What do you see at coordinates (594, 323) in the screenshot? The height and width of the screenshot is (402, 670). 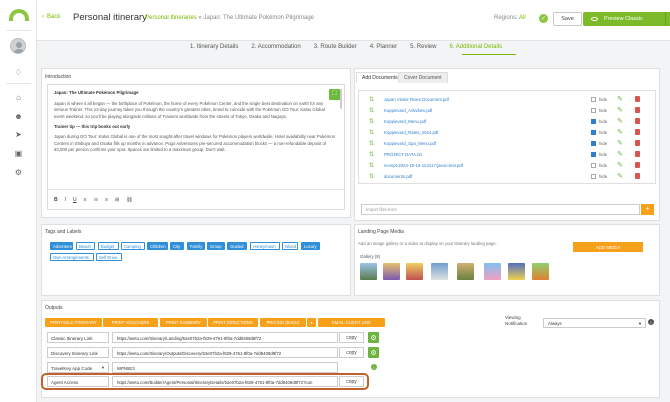 I see `viewing-notification-select: Always ▼` at bounding box center [594, 323].